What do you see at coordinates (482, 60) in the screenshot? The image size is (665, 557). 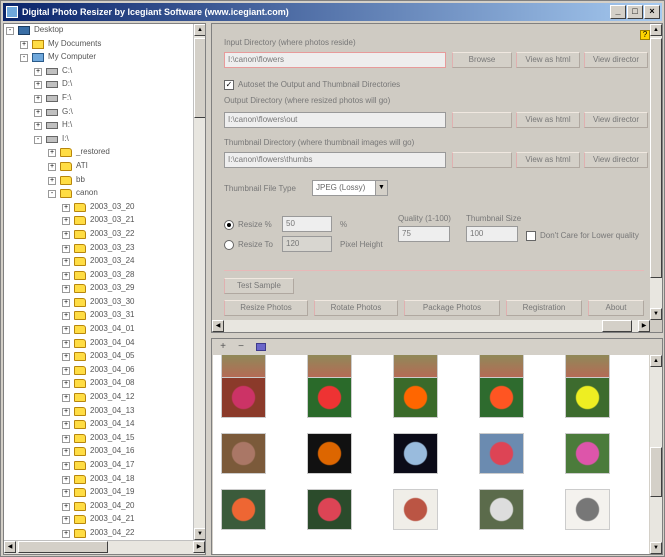 I see `browse-input-button: Browse` at bounding box center [482, 60].